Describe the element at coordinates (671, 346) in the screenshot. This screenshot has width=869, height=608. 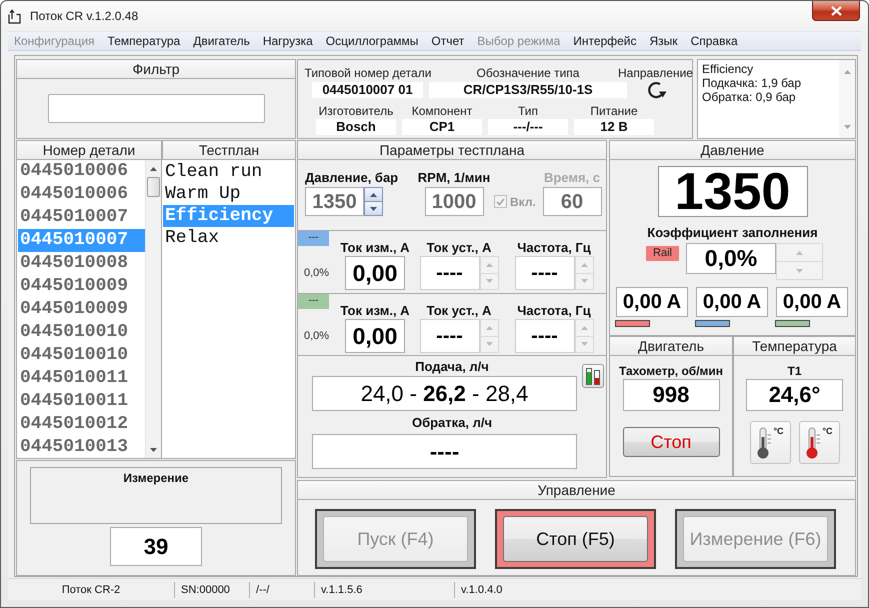
I see `section-header: Двигатель` at that location.